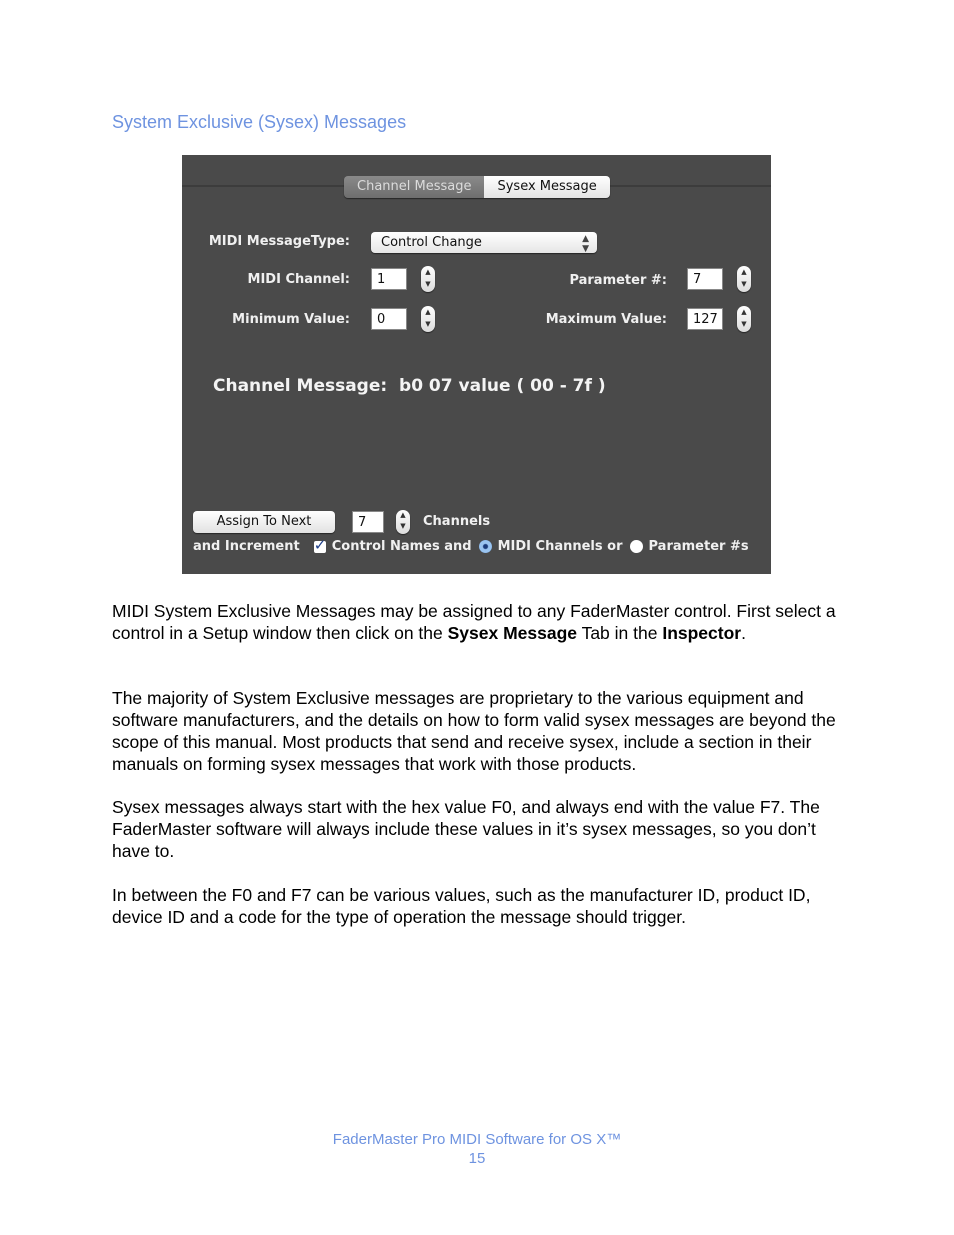  Describe the element at coordinates (698, 546) in the screenshot. I see `parameters-label: Parameter #s` at that location.